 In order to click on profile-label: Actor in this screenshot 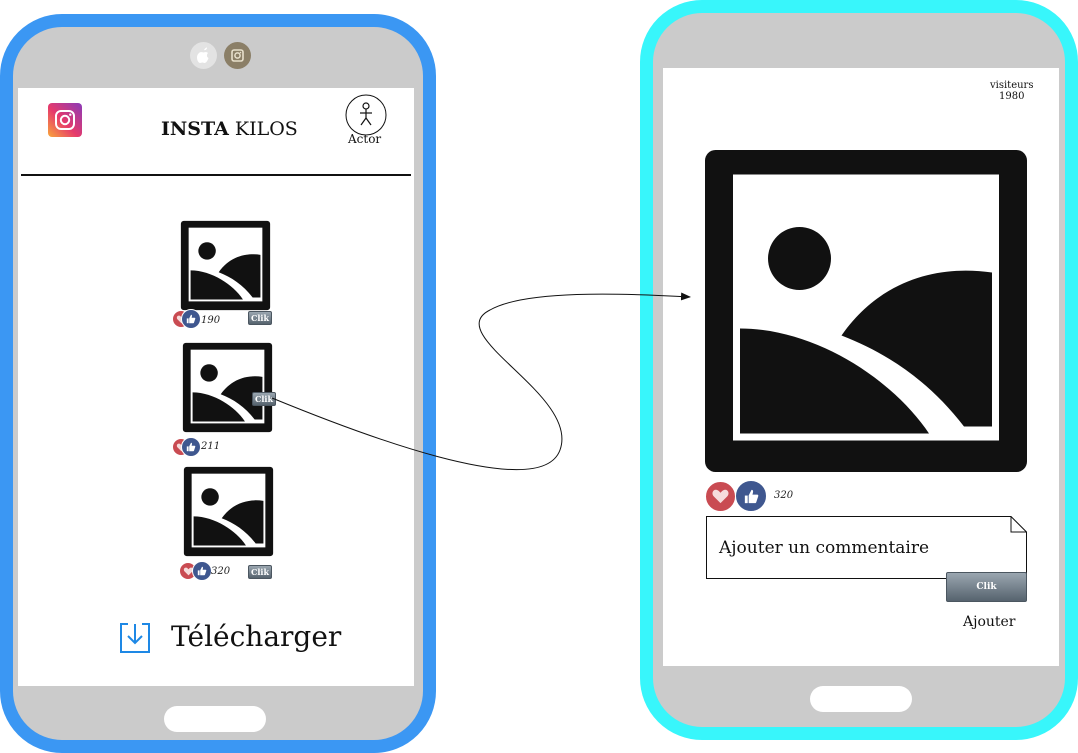, I will do `click(365, 139)`.